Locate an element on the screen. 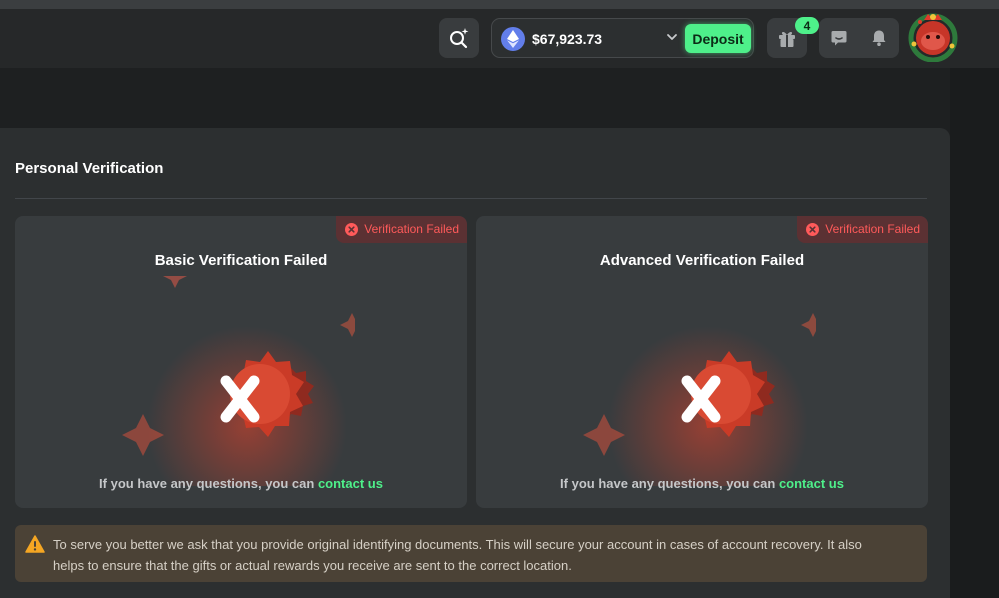 Image resolution: width=999 pixels, height=598 pixels. chat-icon is located at coordinates (839, 38).